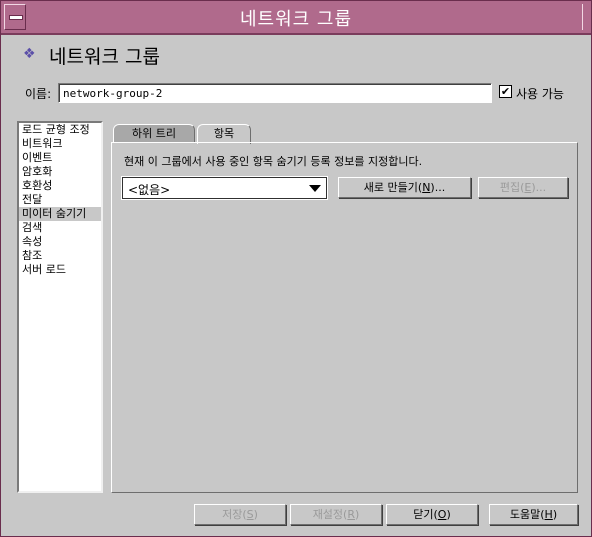  What do you see at coordinates (60, 256) in the screenshot?
I see `list-item: 참조` at bounding box center [60, 256].